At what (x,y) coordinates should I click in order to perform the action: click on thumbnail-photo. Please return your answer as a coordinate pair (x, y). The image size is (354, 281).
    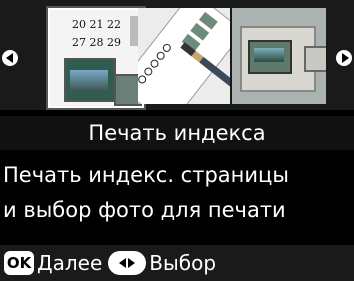
    Looking at the image, I should click on (279, 56).